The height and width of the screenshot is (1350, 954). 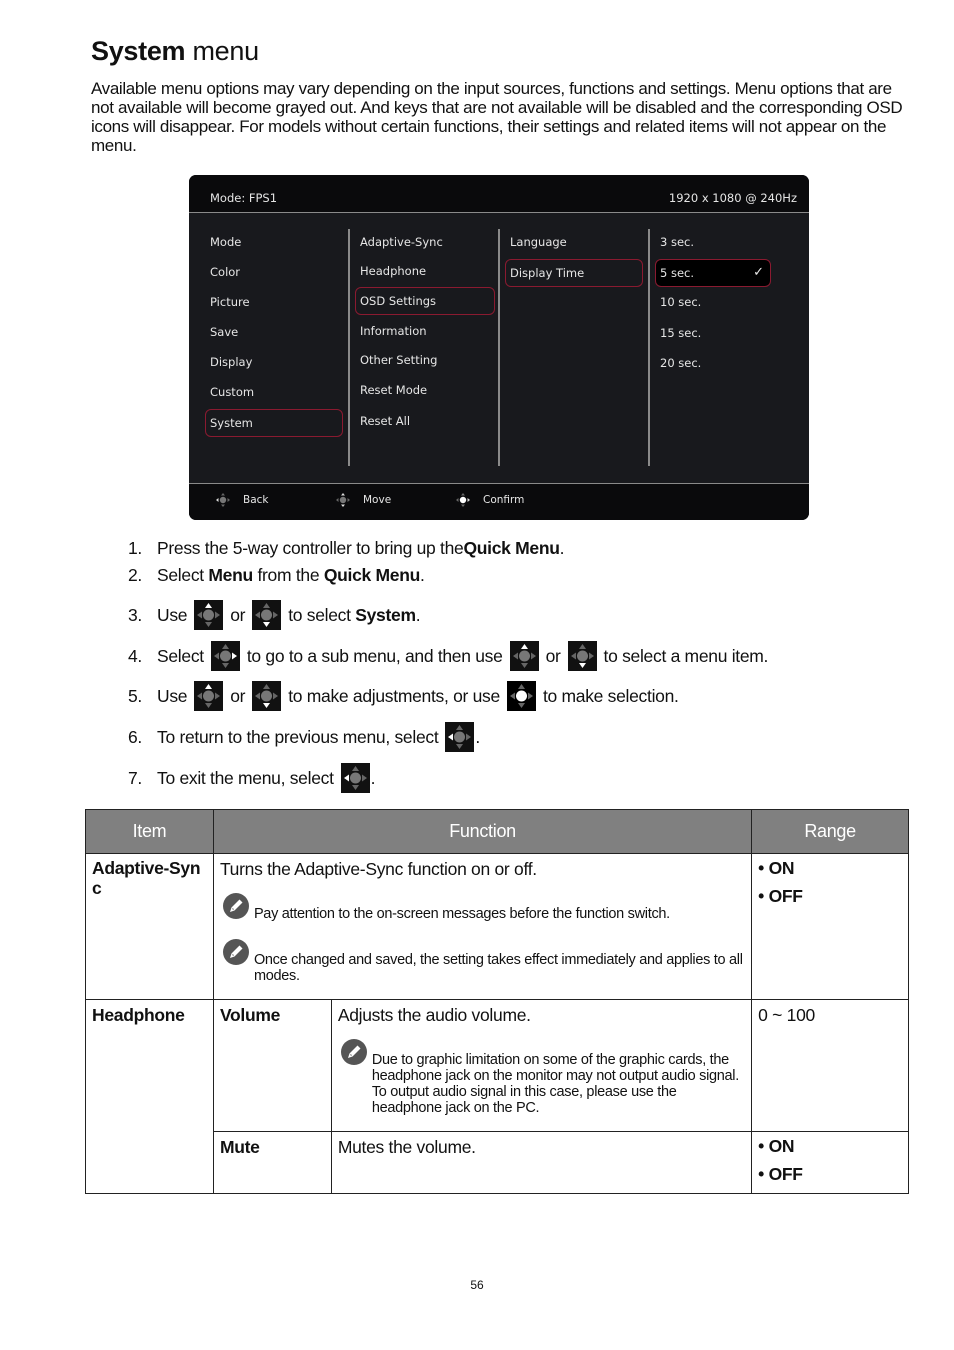 What do you see at coordinates (180, 655) in the screenshot?
I see `step-text: Select` at bounding box center [180, 655].